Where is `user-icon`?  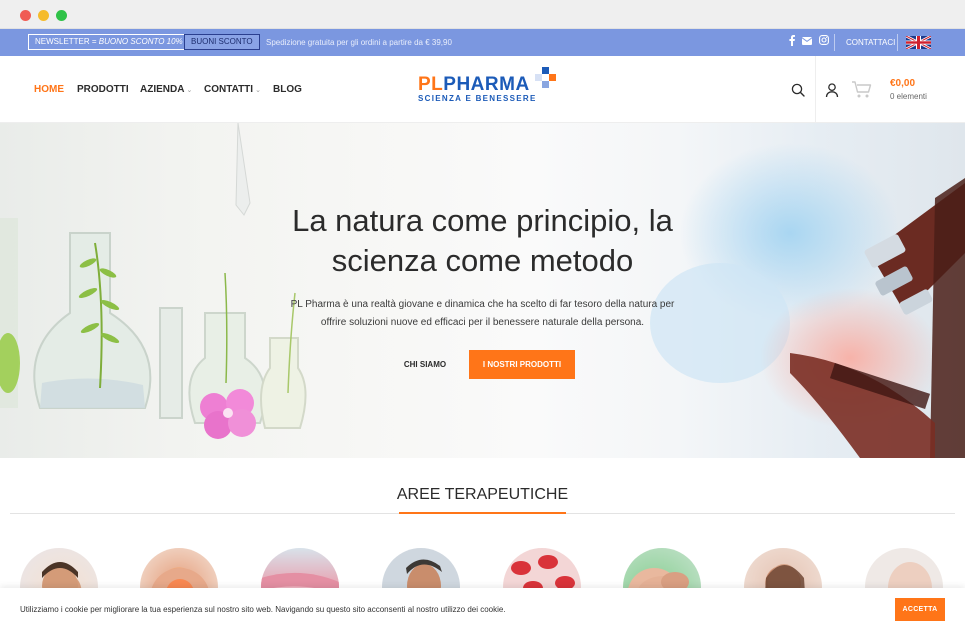 user-icon is located at coordinates (832, 90).